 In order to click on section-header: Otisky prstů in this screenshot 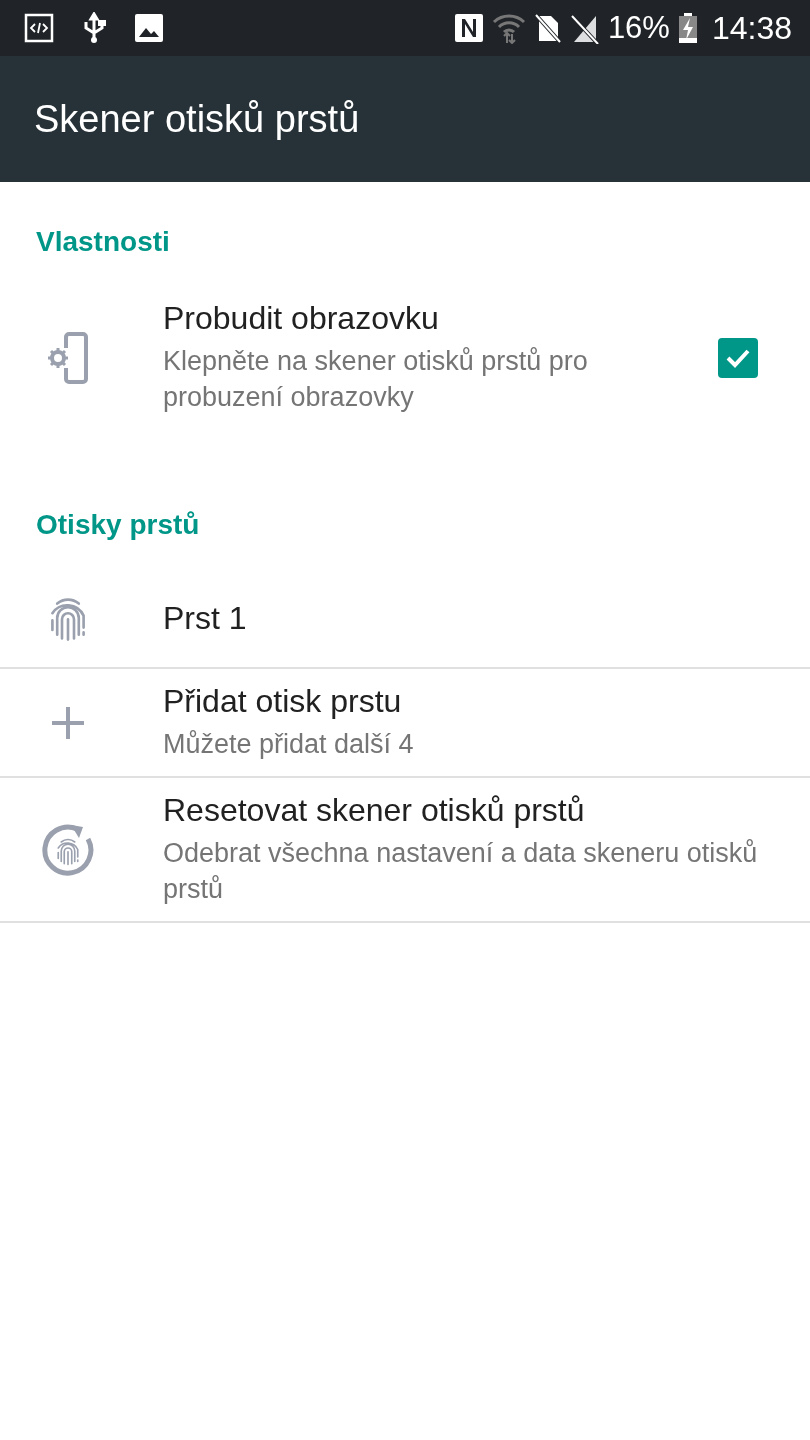, I will do `click(118, 525)`.